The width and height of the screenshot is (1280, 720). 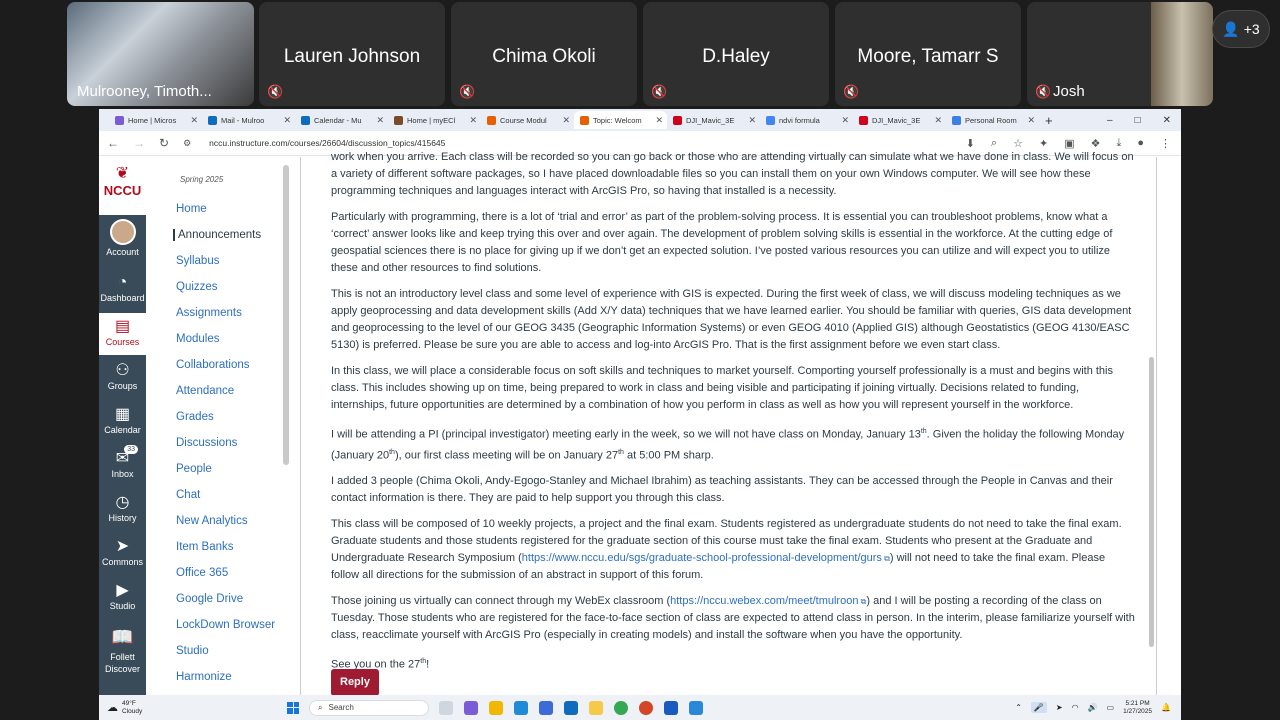 What do you see at coordinates (205, 547) in the screenshot?
I see `course-nav-item-item-banks: Item Banks` at bounding box center [205, 547].